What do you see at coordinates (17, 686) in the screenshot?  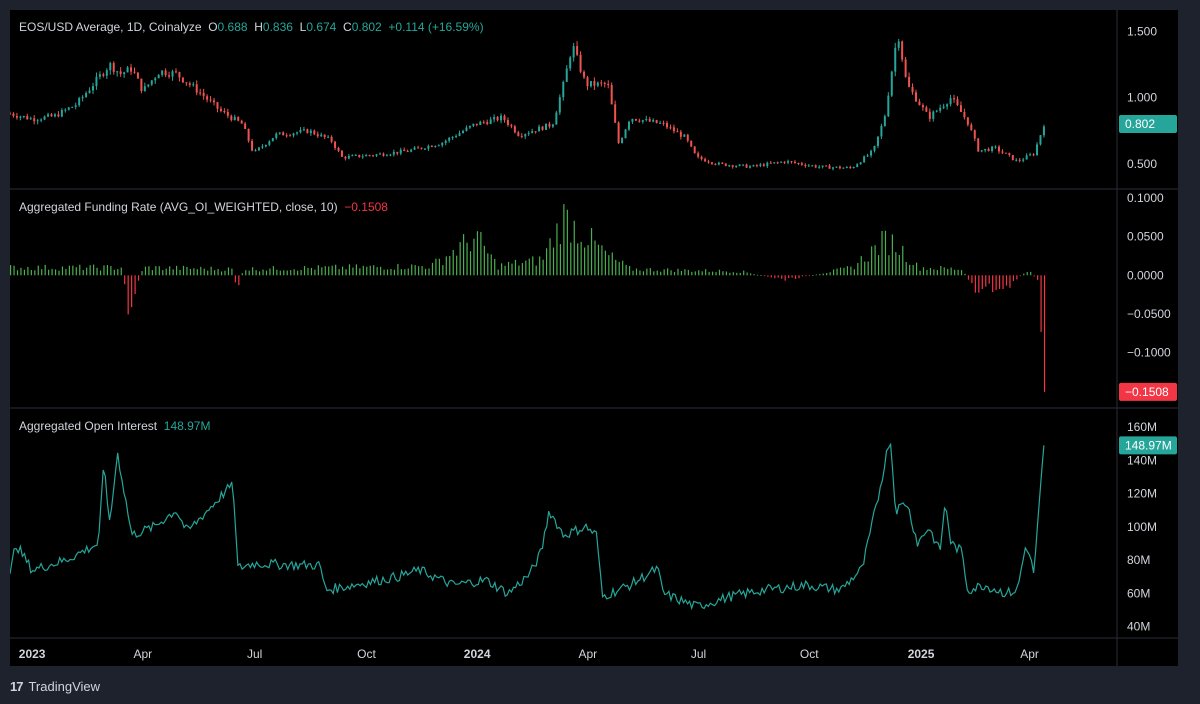 I see `tradingview-logo-icon: 17` at bounding box center [17, 686].